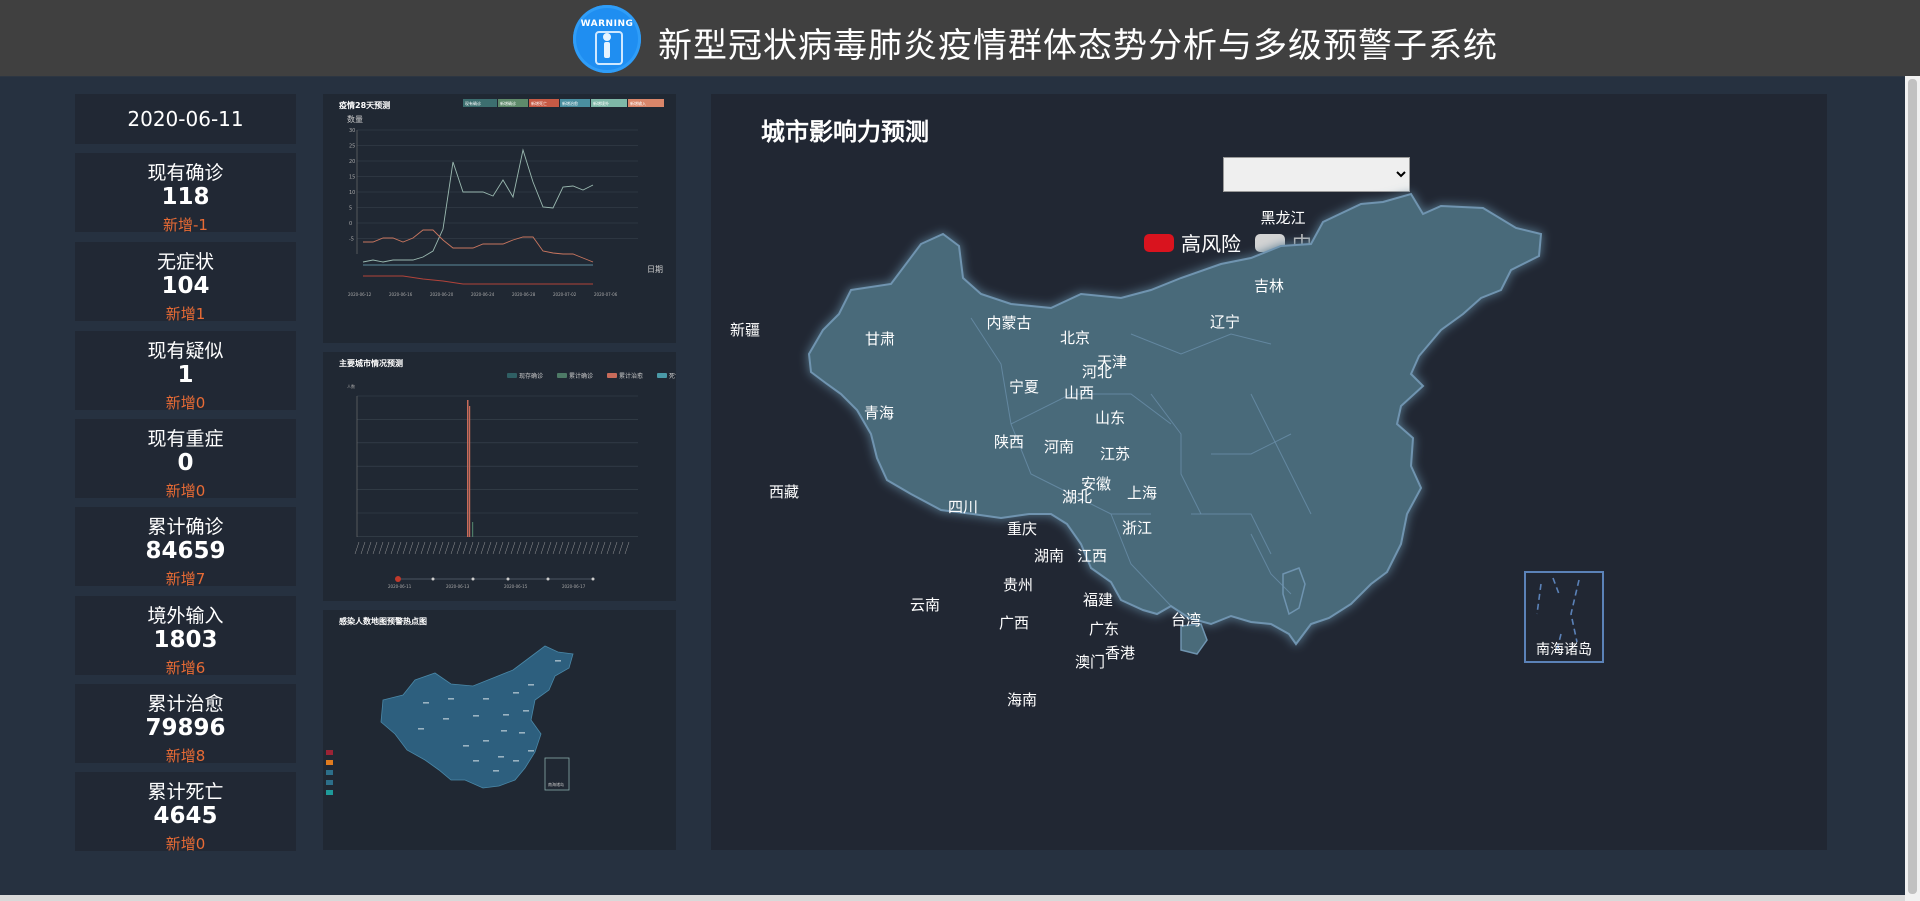 Image resolution: width=1920 pixels, height=901 pixels. I want to click on province-label: 台湾, so click(1186, 620).